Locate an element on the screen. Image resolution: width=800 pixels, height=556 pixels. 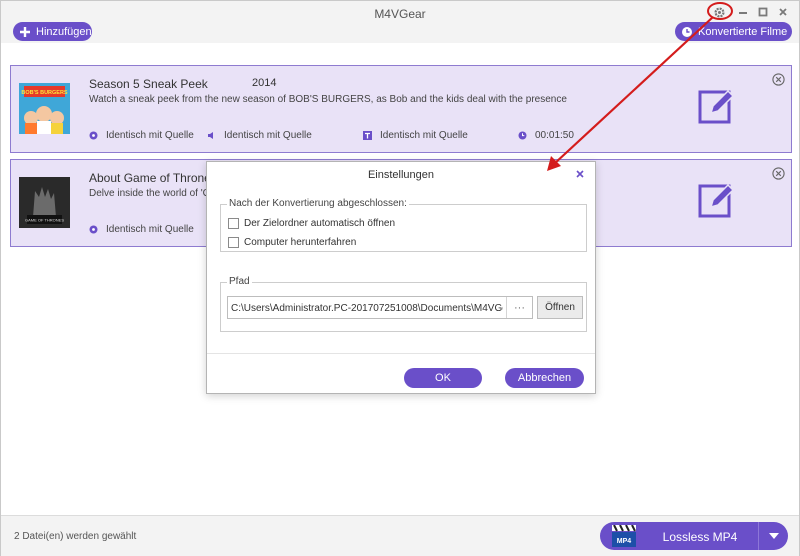
mp4-icon: MP4 is located at coordinates (624, 535).